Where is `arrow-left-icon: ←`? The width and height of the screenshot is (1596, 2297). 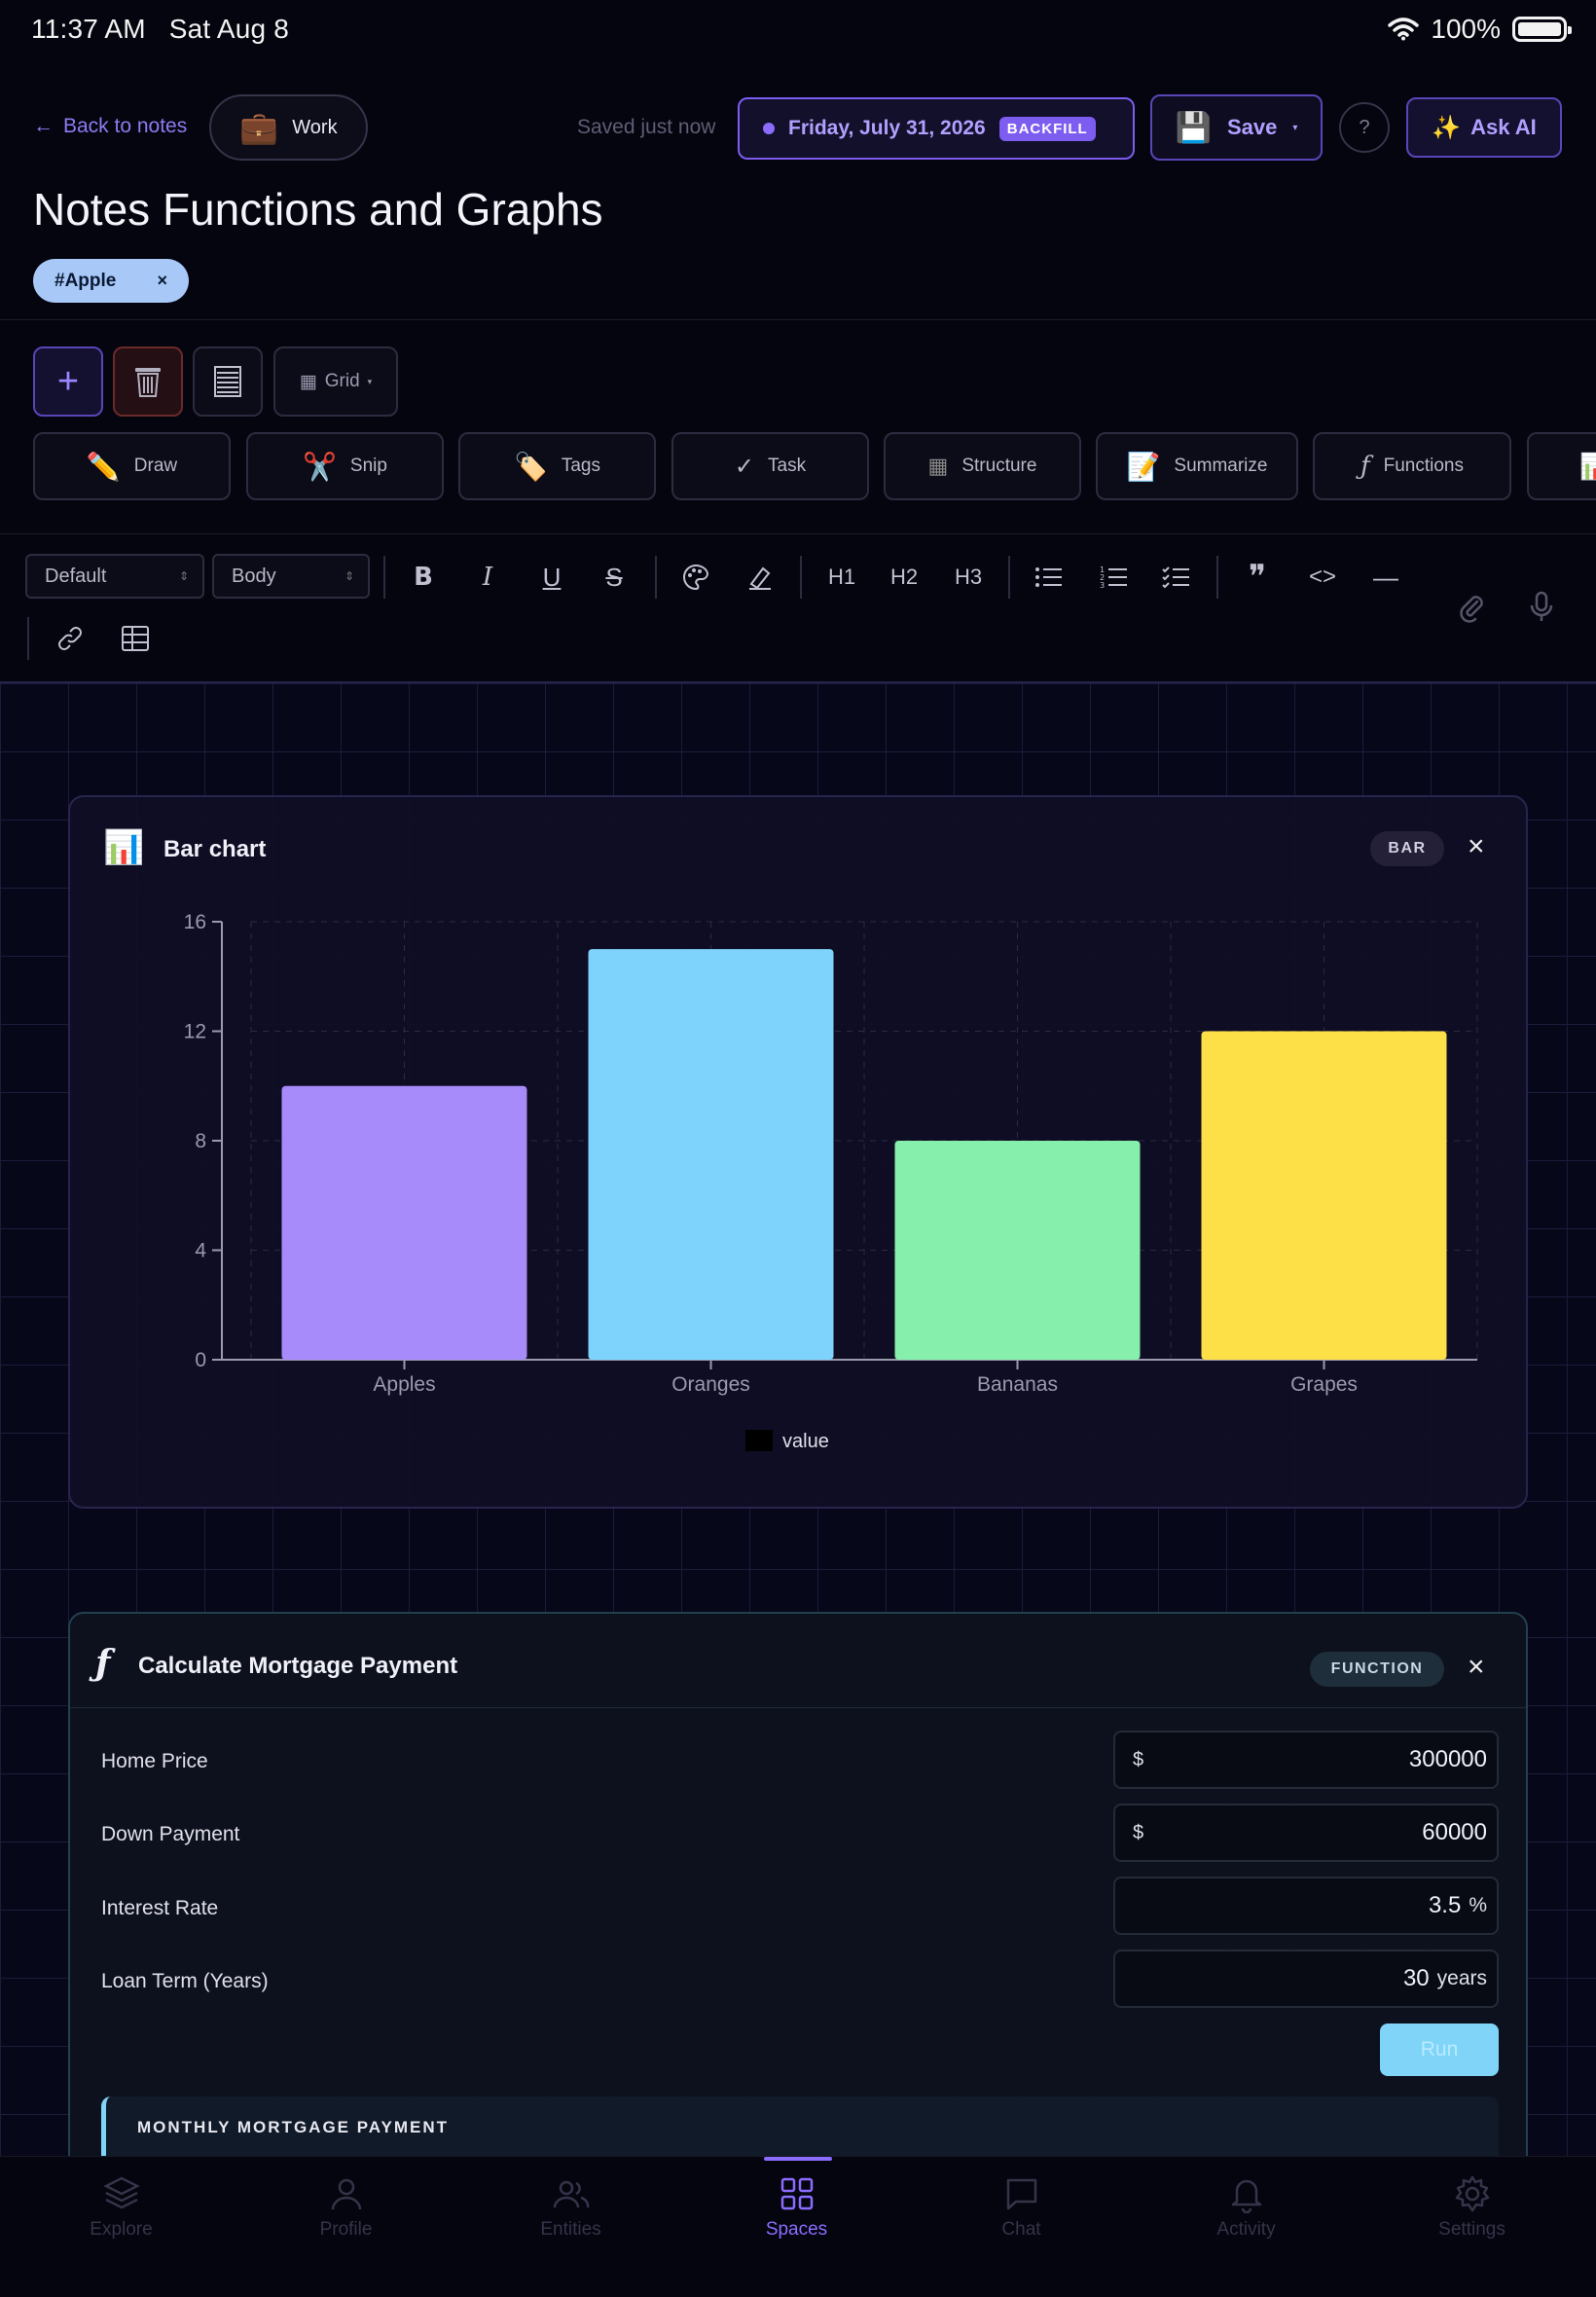 arrow-left-icon: ← is located at coordinates (43, 126).